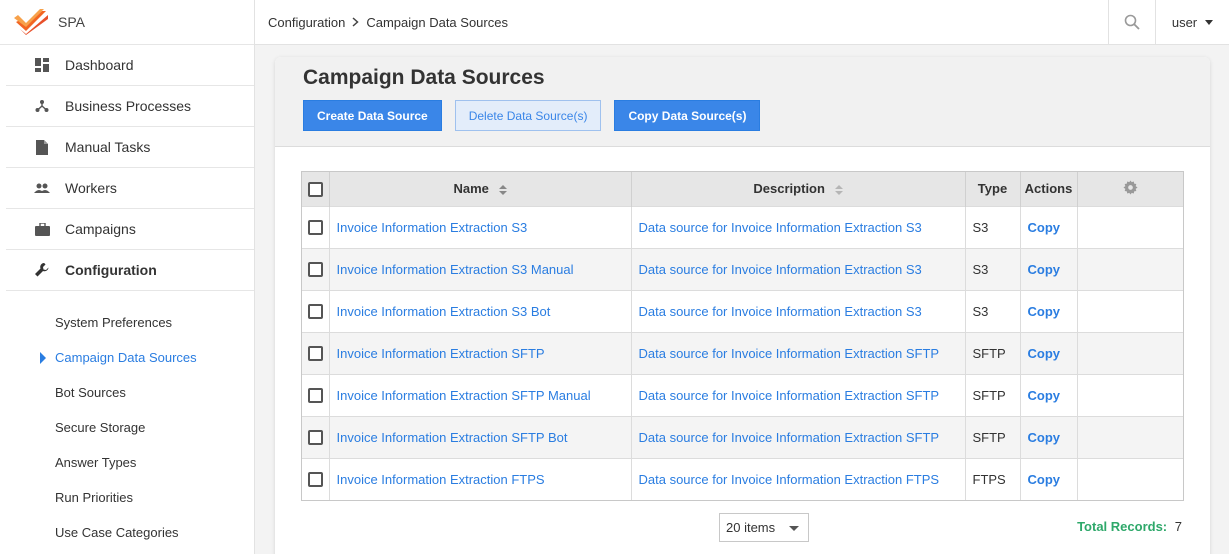  What do you see at coordinates (42, 65) in the screenshot?
I see `dashboard-icon` at bounding box center [42, 65].